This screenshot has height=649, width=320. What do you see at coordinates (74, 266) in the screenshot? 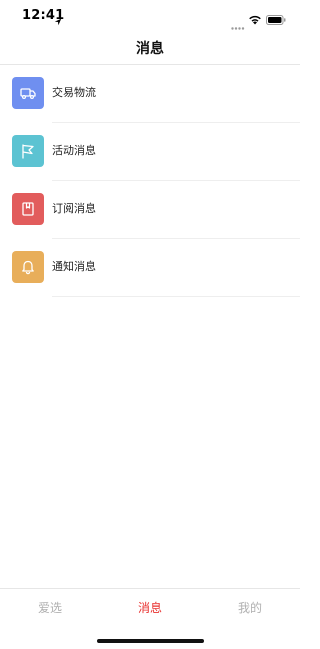
I see `list-item-label: 通知消息` at bounding box center [74, 266].